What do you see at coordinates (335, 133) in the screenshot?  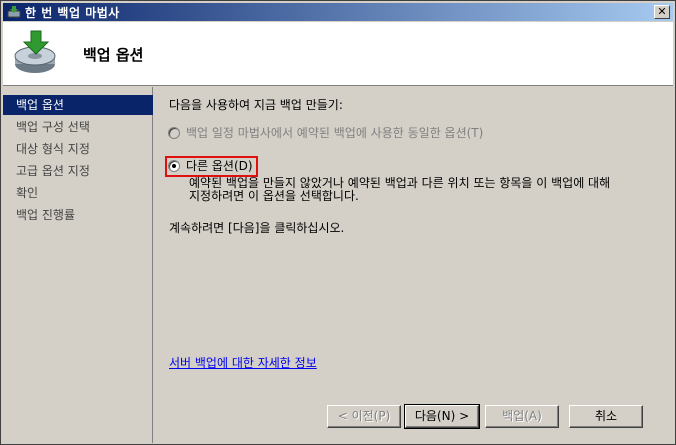 I see `scheduled-options-label: 백업 일정 마법사에서 예약된 백업에 사용한 동일한 옵션(T)` at bounding box center [335, 133].